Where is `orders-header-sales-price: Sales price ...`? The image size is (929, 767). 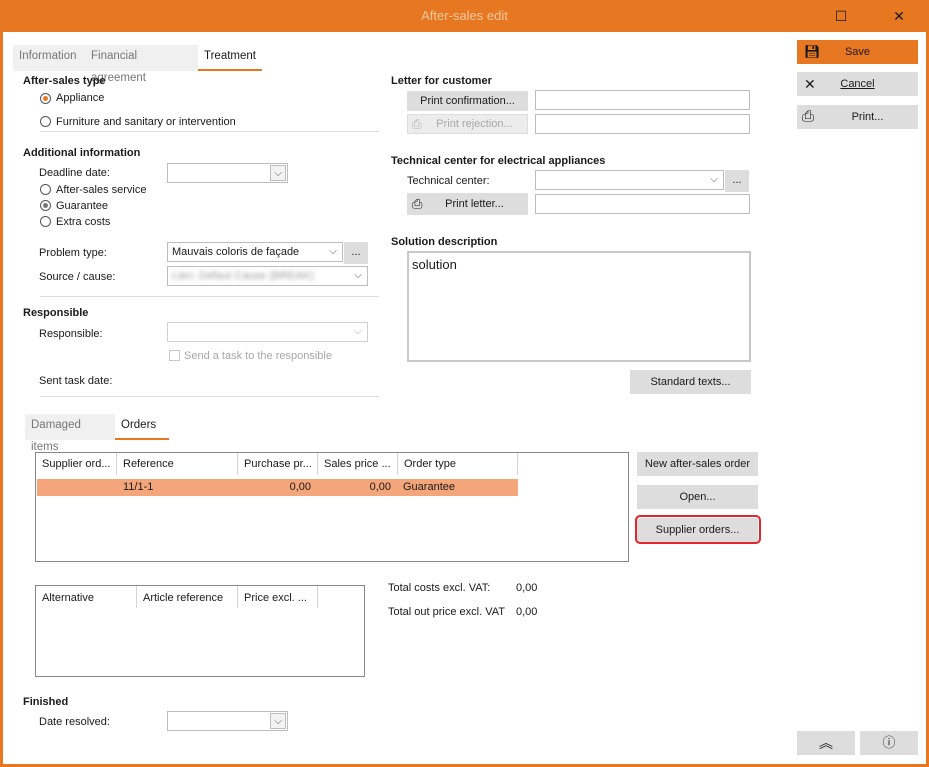 orders-header-sales-price: Sales price ... is located at coordinates (358, 464).